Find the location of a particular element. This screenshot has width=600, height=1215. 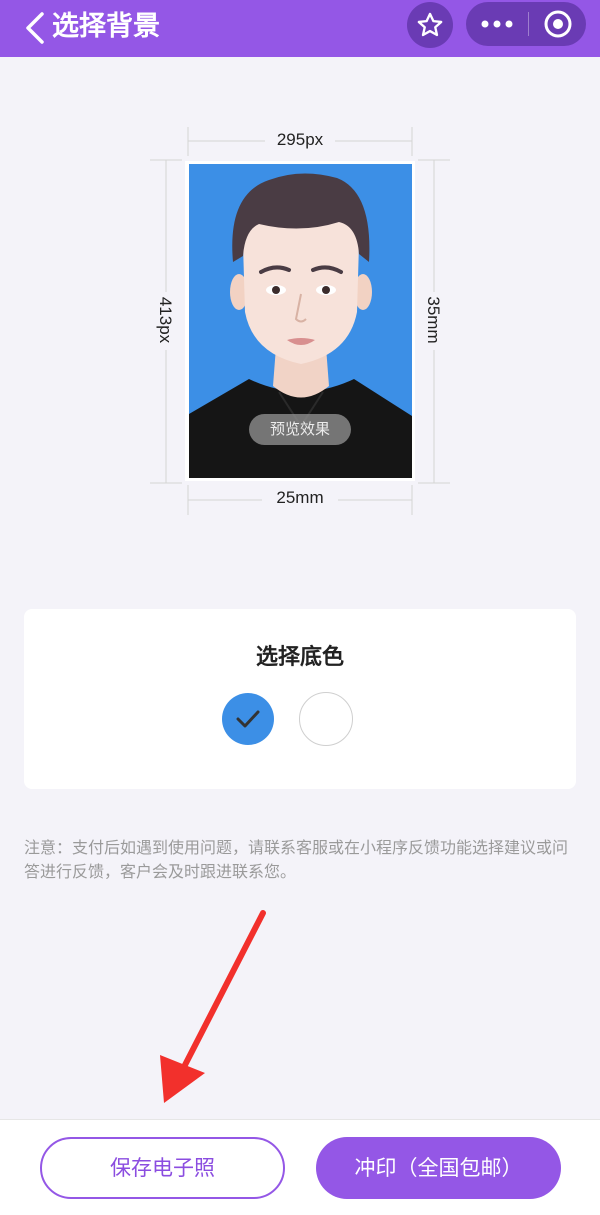

more-button is located at coordinates (497, 24).